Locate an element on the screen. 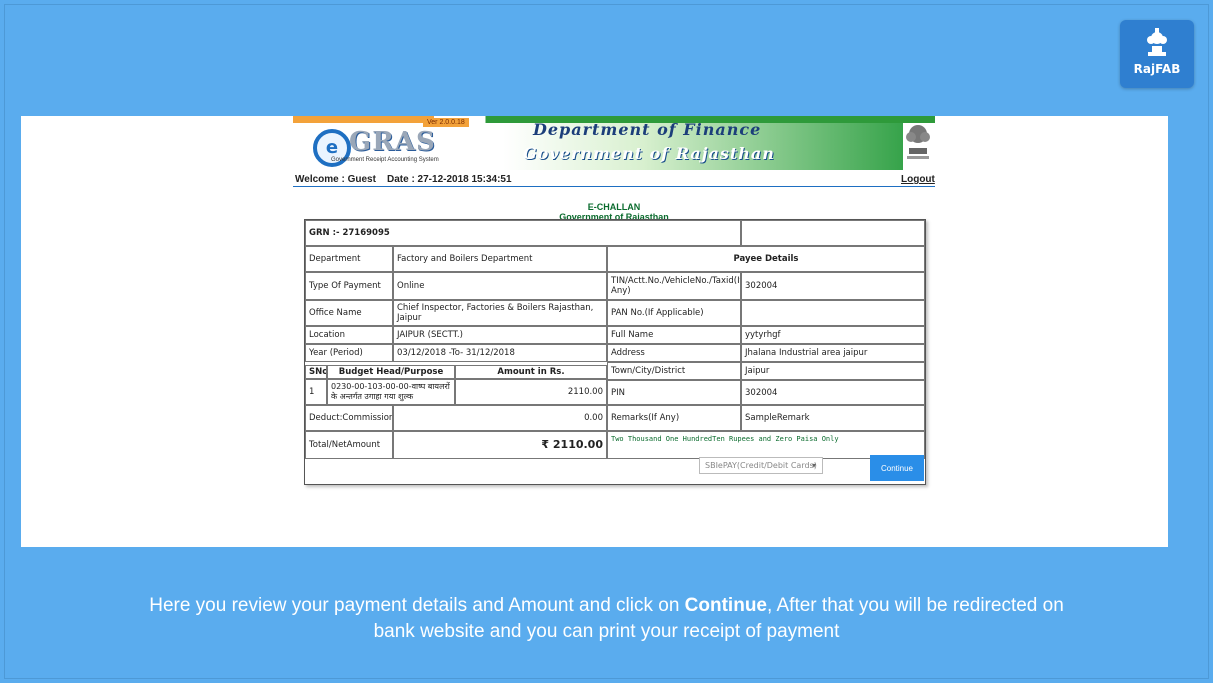 The height and width of the screenshot is (683, 1213). grn-cell: GRN :- 27169095 is located at coordinates (523, 233).